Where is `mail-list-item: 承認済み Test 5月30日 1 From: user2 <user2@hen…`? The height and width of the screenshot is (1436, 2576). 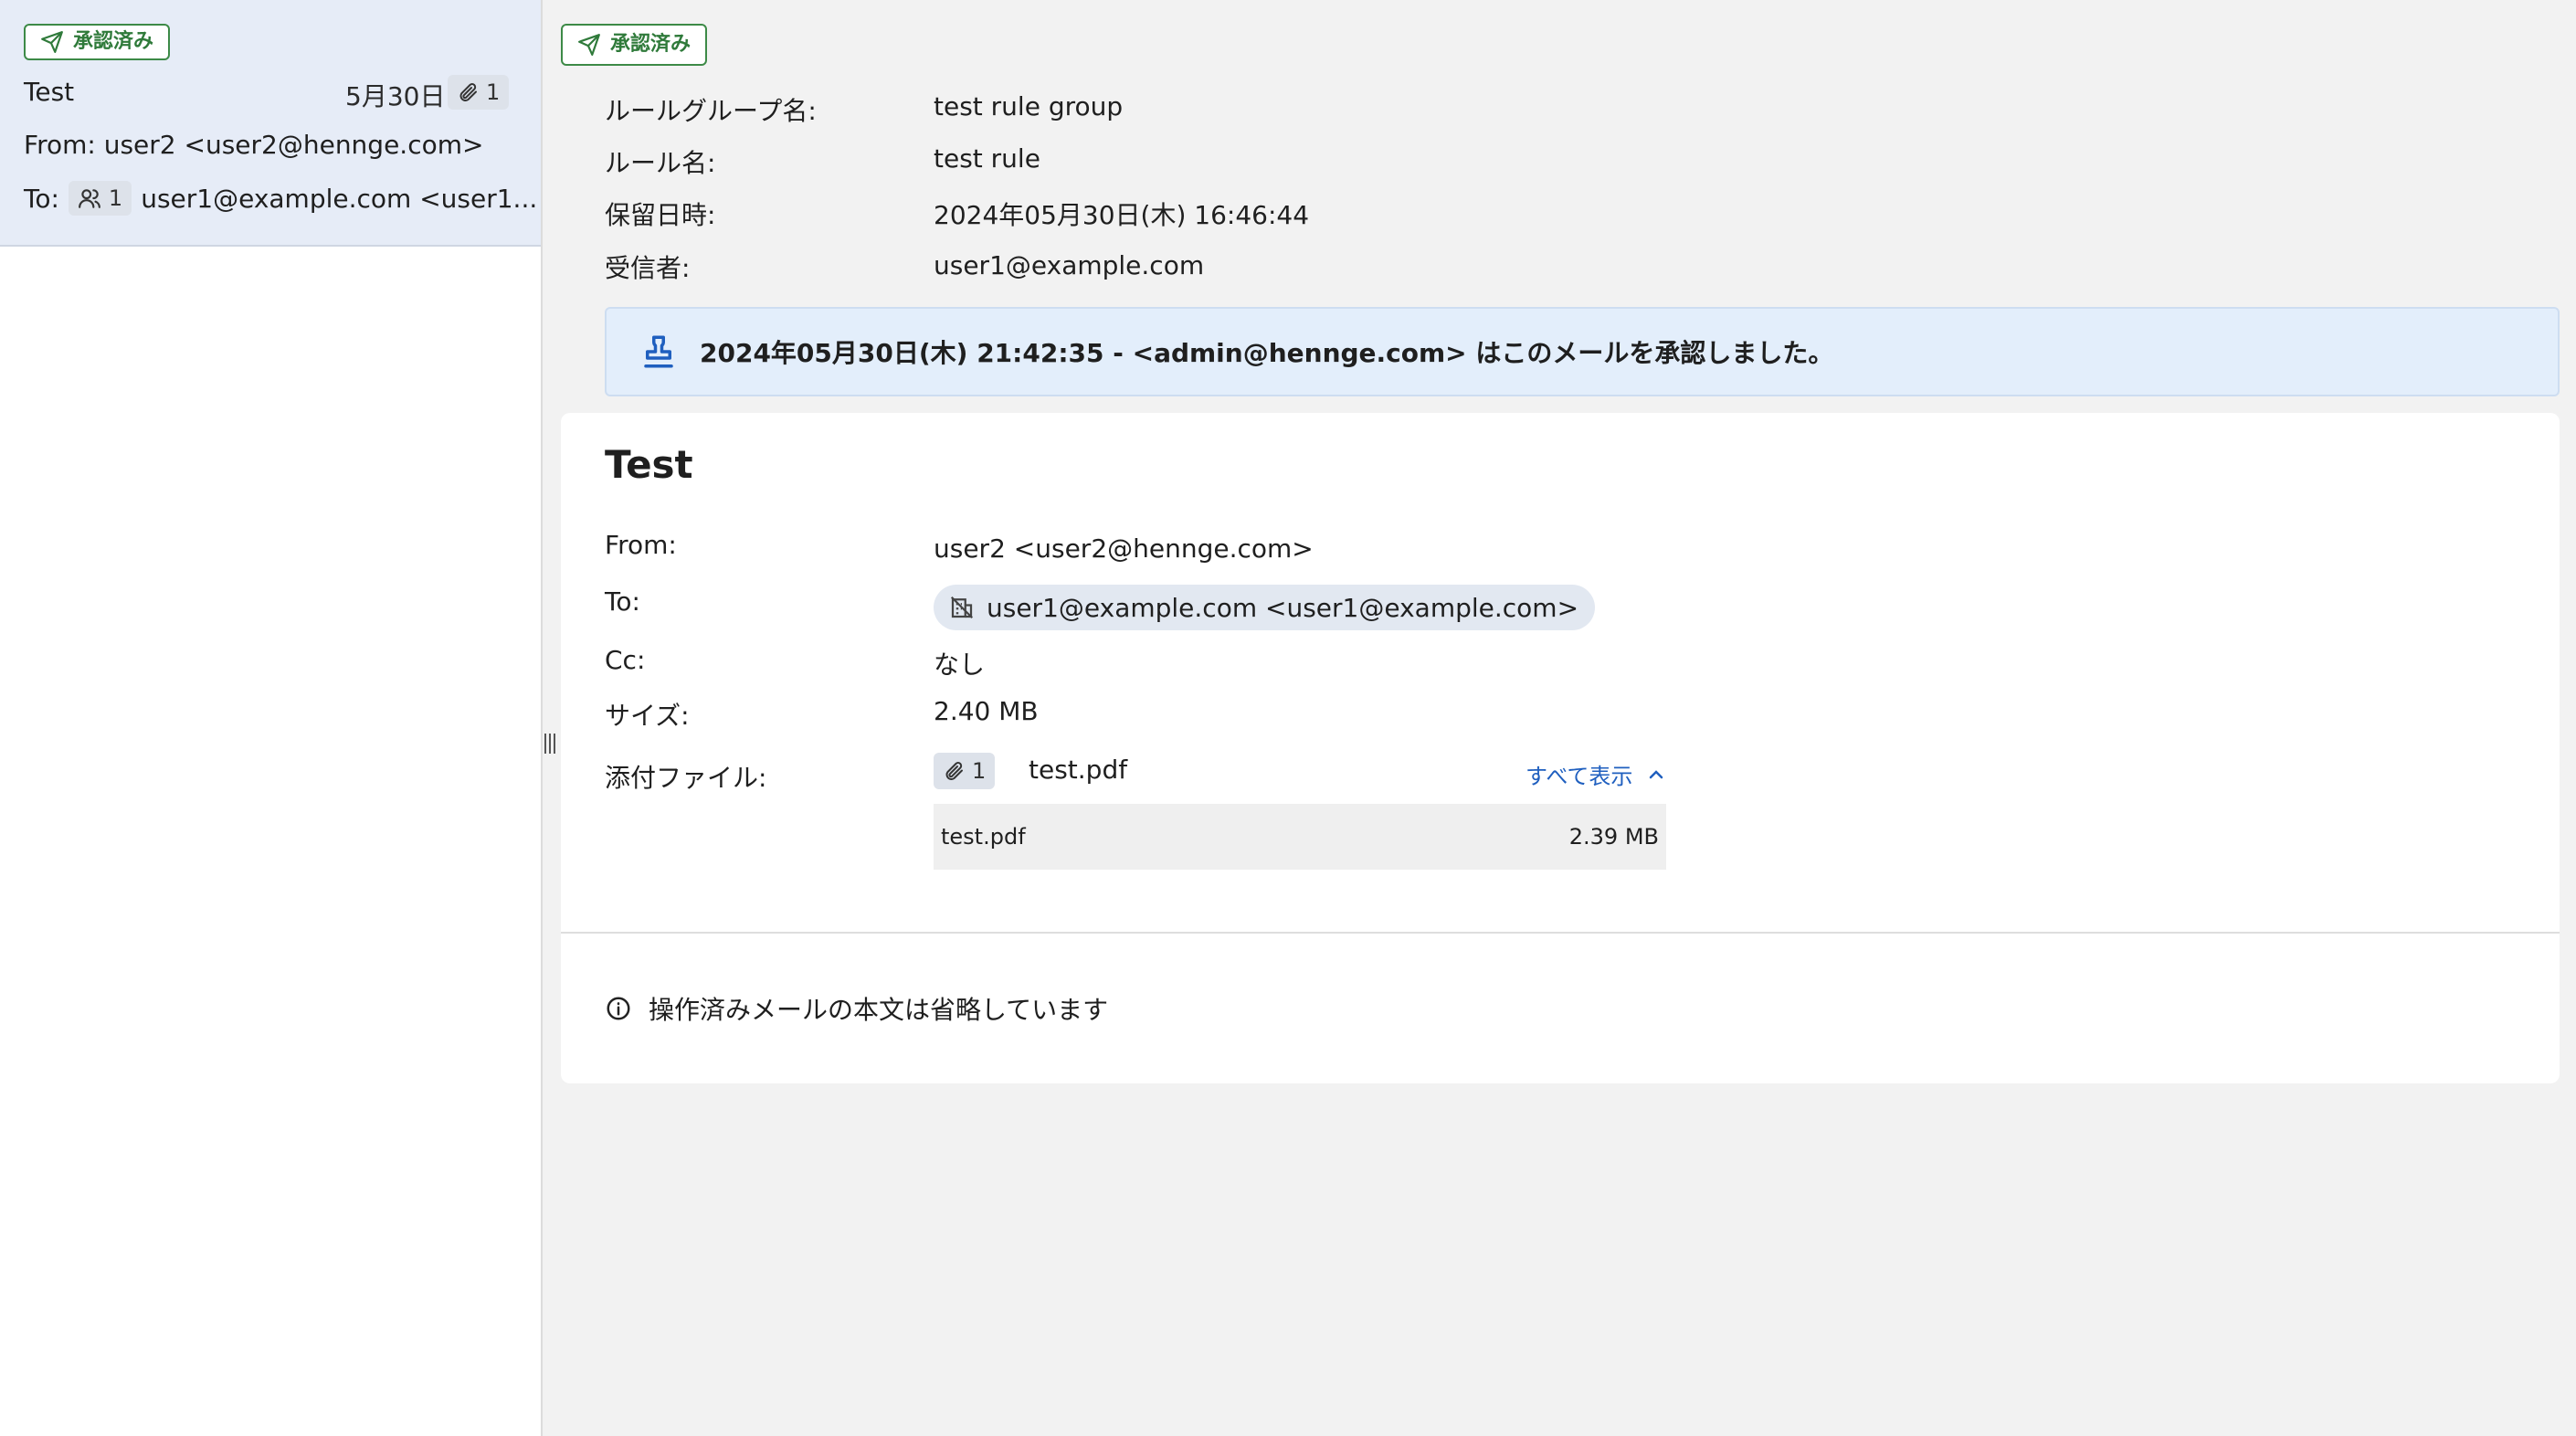
mail-list-item: 承認済み Test 5月30日 1 From: user2 <user2@hen… is located at coordinates (270, 123).